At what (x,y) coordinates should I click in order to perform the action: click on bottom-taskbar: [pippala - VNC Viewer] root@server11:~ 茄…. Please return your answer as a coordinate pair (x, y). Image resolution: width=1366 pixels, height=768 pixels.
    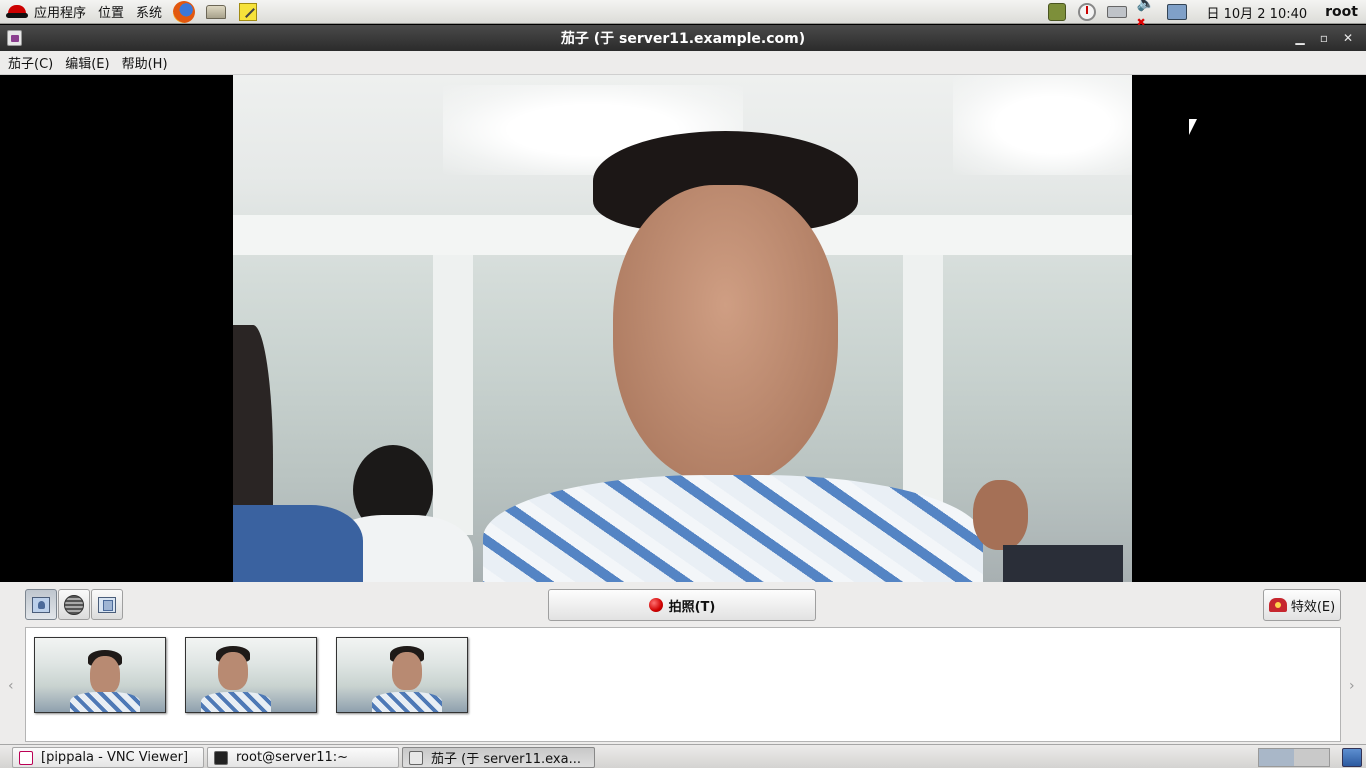
    Looking at the image, I should click on (683, 756).